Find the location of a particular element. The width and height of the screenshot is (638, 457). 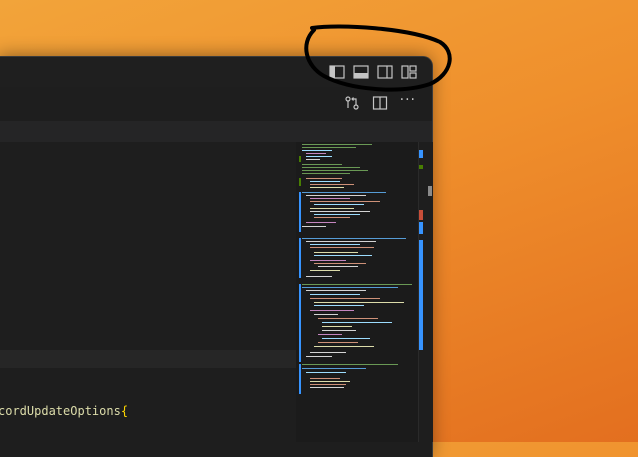

source-control-compare-icon is located at coordinates (352, 103).